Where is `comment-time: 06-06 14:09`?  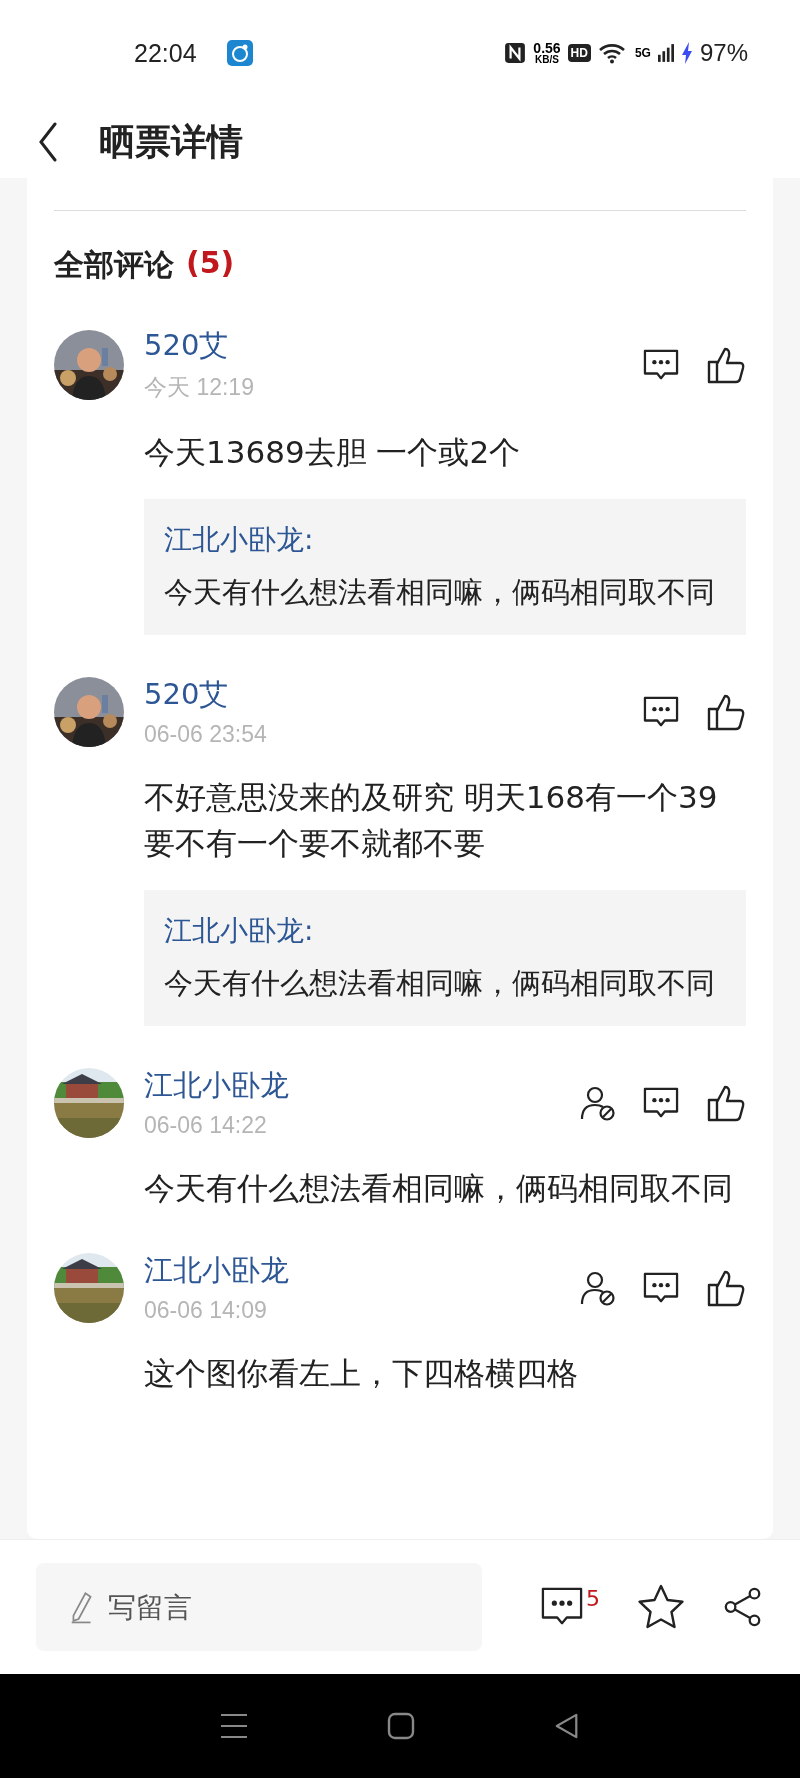
comment-time: 06-06 14:09 is located at coordinates (206, 1310).